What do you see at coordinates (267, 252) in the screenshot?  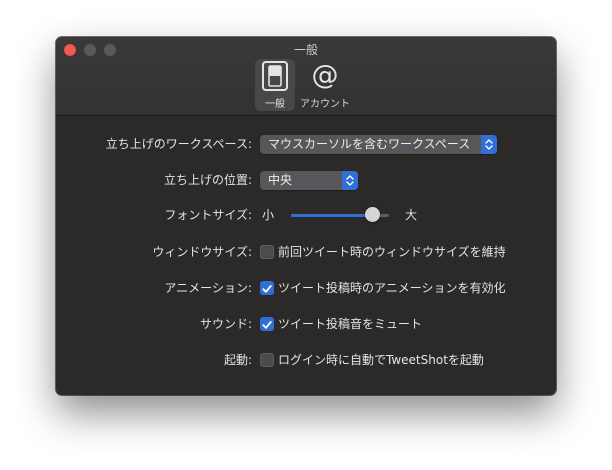 I see `window-size-checkbox` at bounding box center [267, 252].